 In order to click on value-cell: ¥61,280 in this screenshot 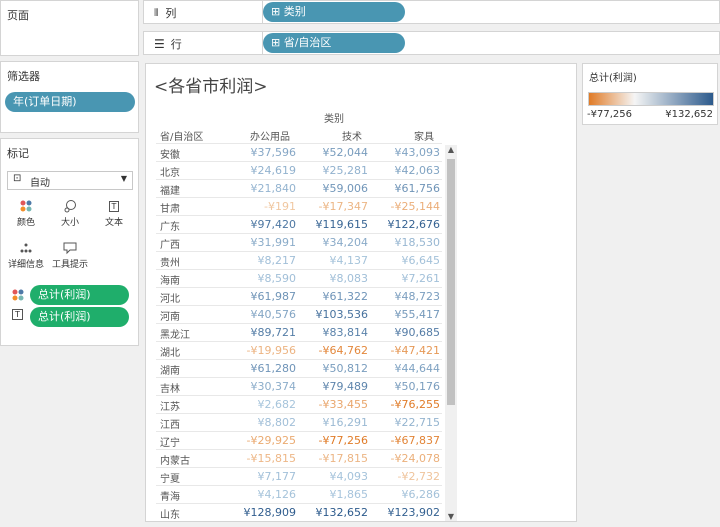, I will do `click(261, 368)`.